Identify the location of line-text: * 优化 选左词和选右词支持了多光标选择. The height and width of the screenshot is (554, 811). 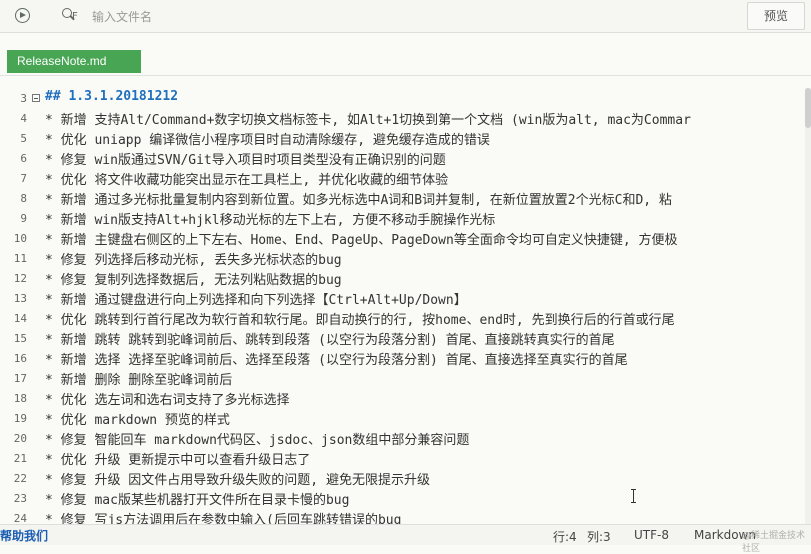
(167, 400).